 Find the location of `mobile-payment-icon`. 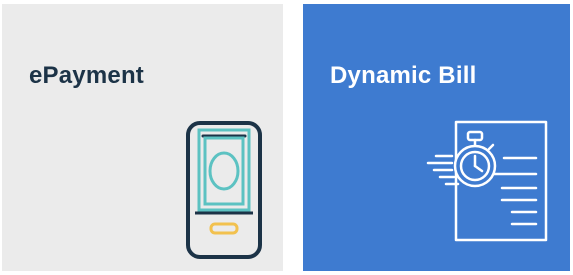

mobile-payment-icon is located at coordinates (224, 190).